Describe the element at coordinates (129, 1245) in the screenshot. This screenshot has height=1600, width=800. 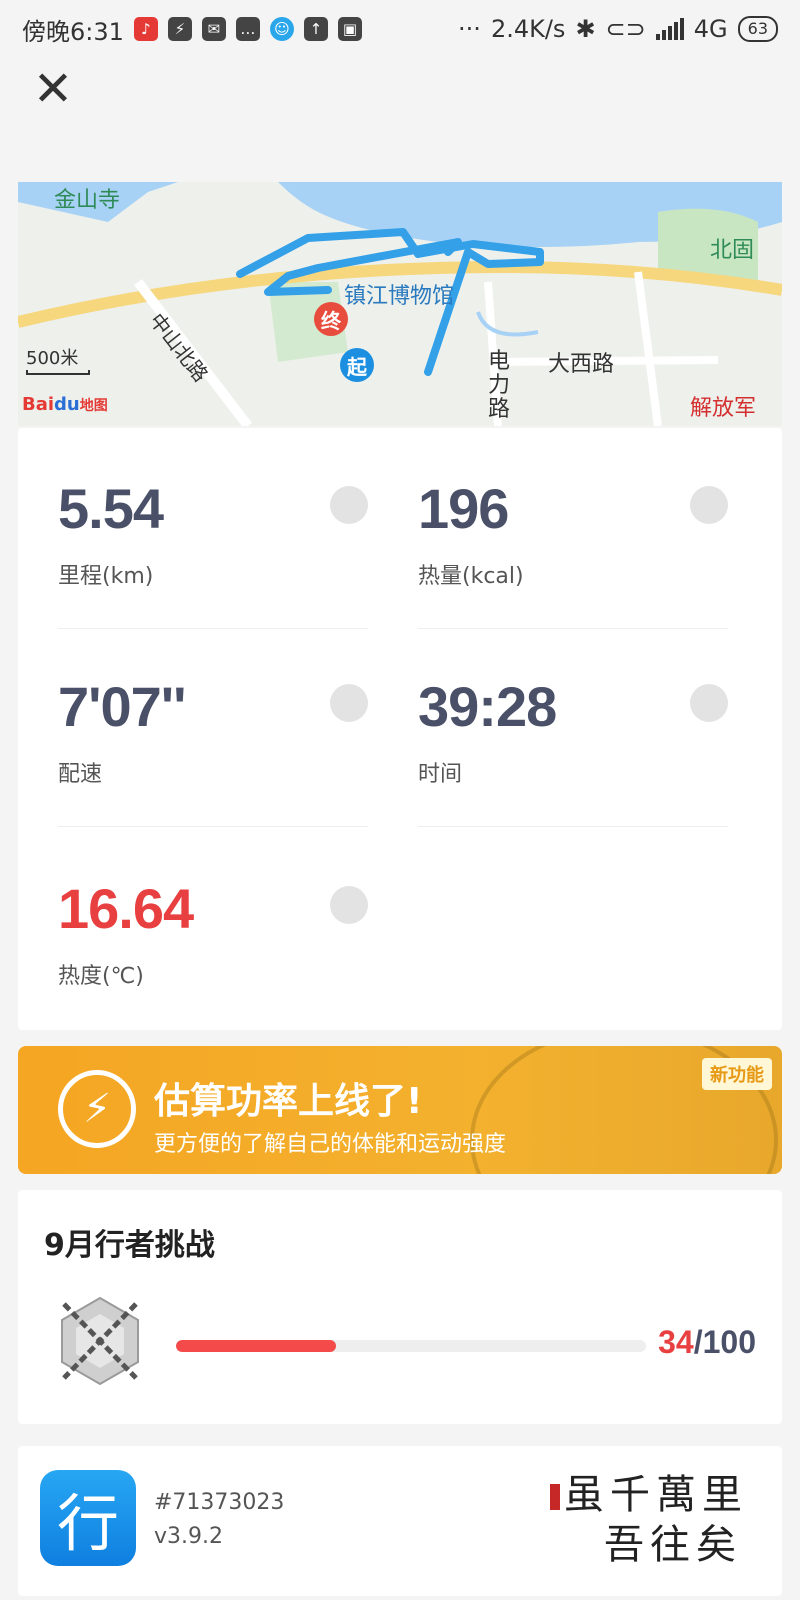
I see `challenge-title: 9月行者挑战` at that location.